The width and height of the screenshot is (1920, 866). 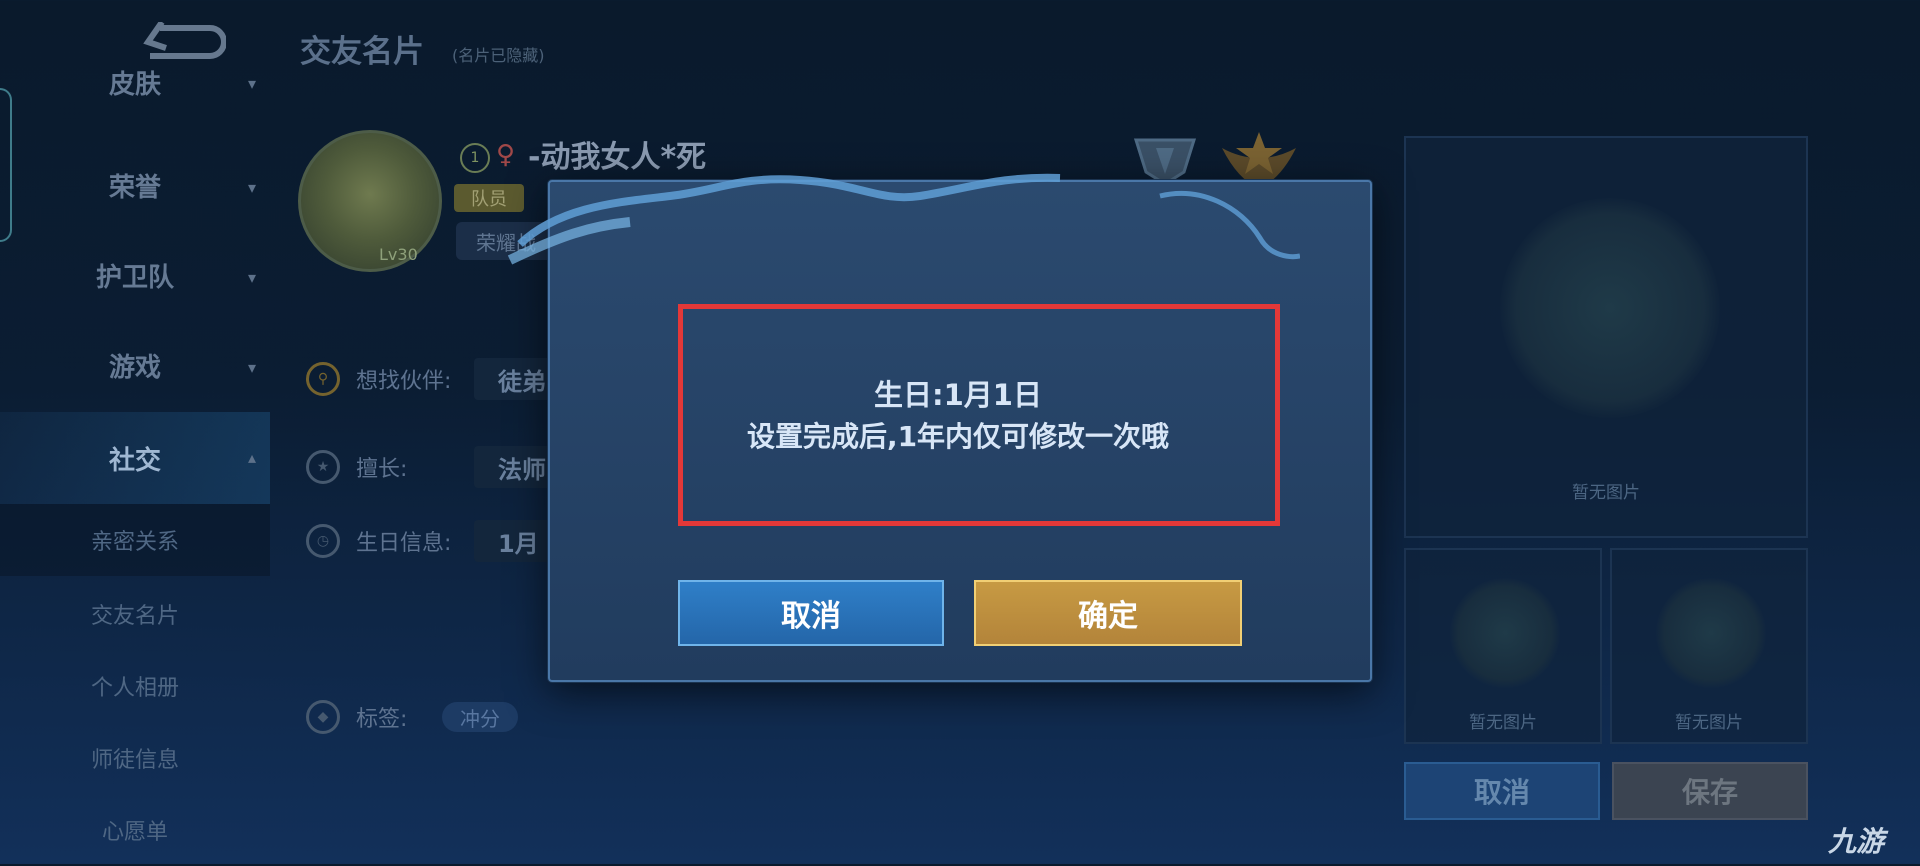 I want to click on edit-limit-message: 设置完成后,1年内仅可修改一次哦, so click(x=958, y=436).